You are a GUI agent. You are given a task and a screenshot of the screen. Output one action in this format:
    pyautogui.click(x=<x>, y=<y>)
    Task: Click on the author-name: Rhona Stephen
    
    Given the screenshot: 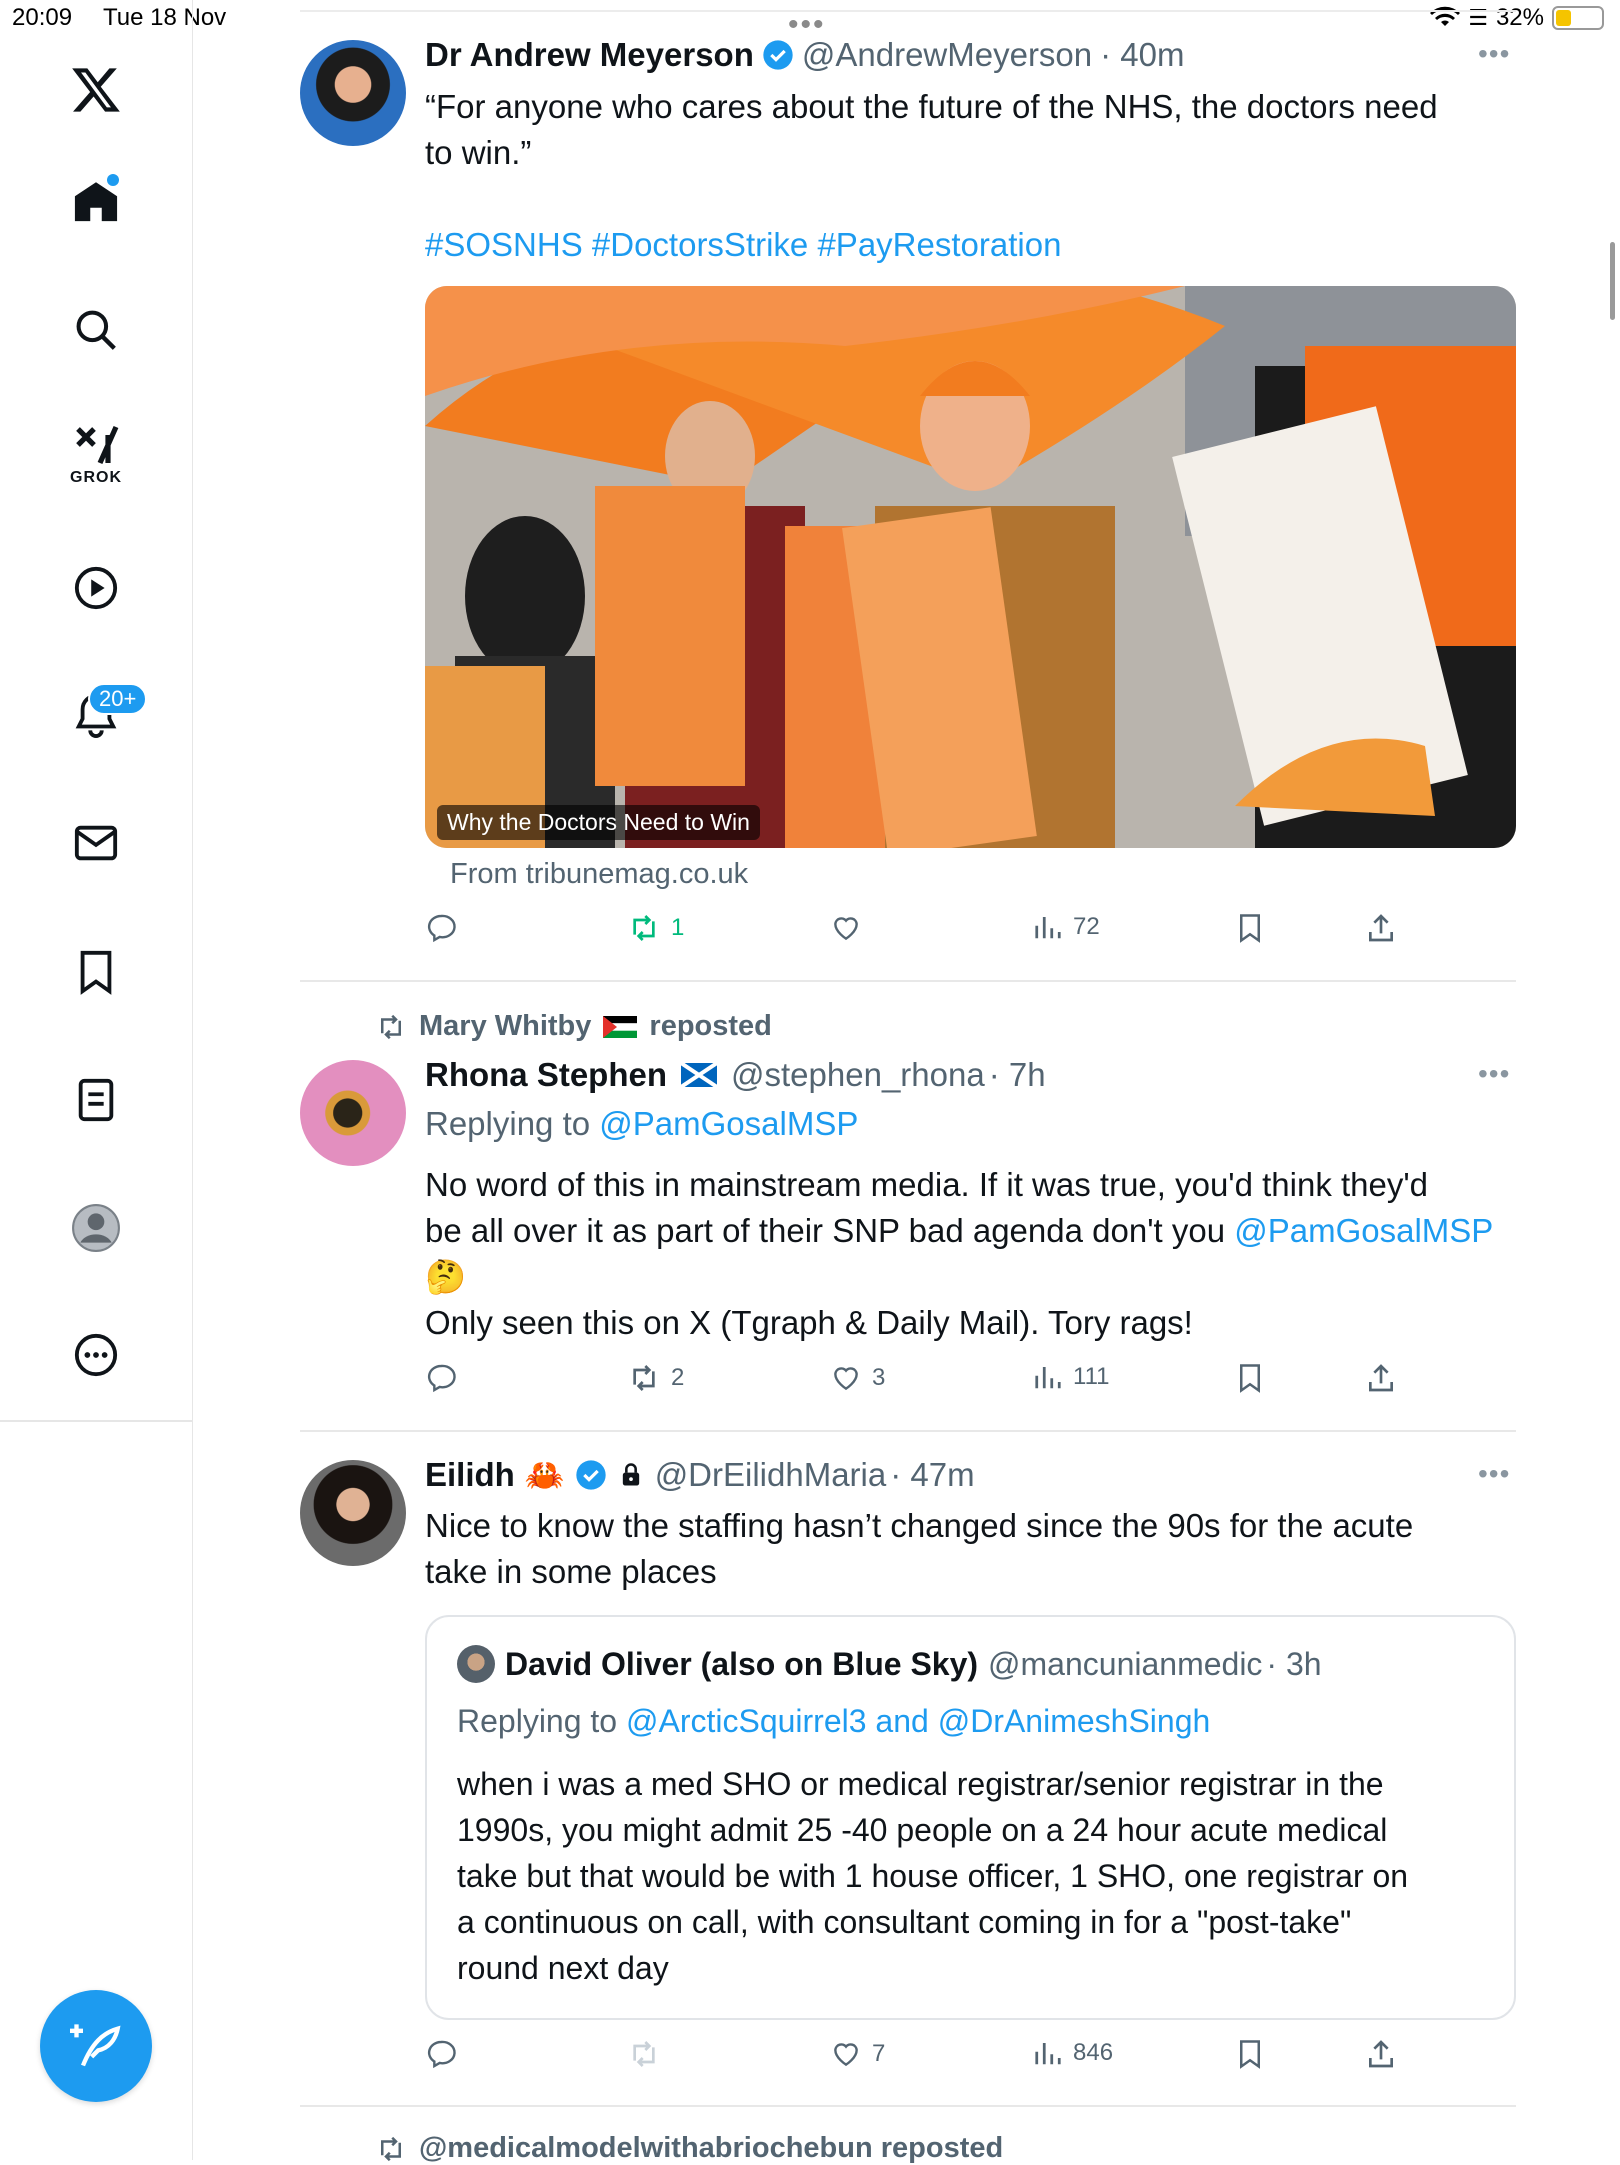 What is the action you would take?
    pyautogui.click(x=546, y=1075)
    